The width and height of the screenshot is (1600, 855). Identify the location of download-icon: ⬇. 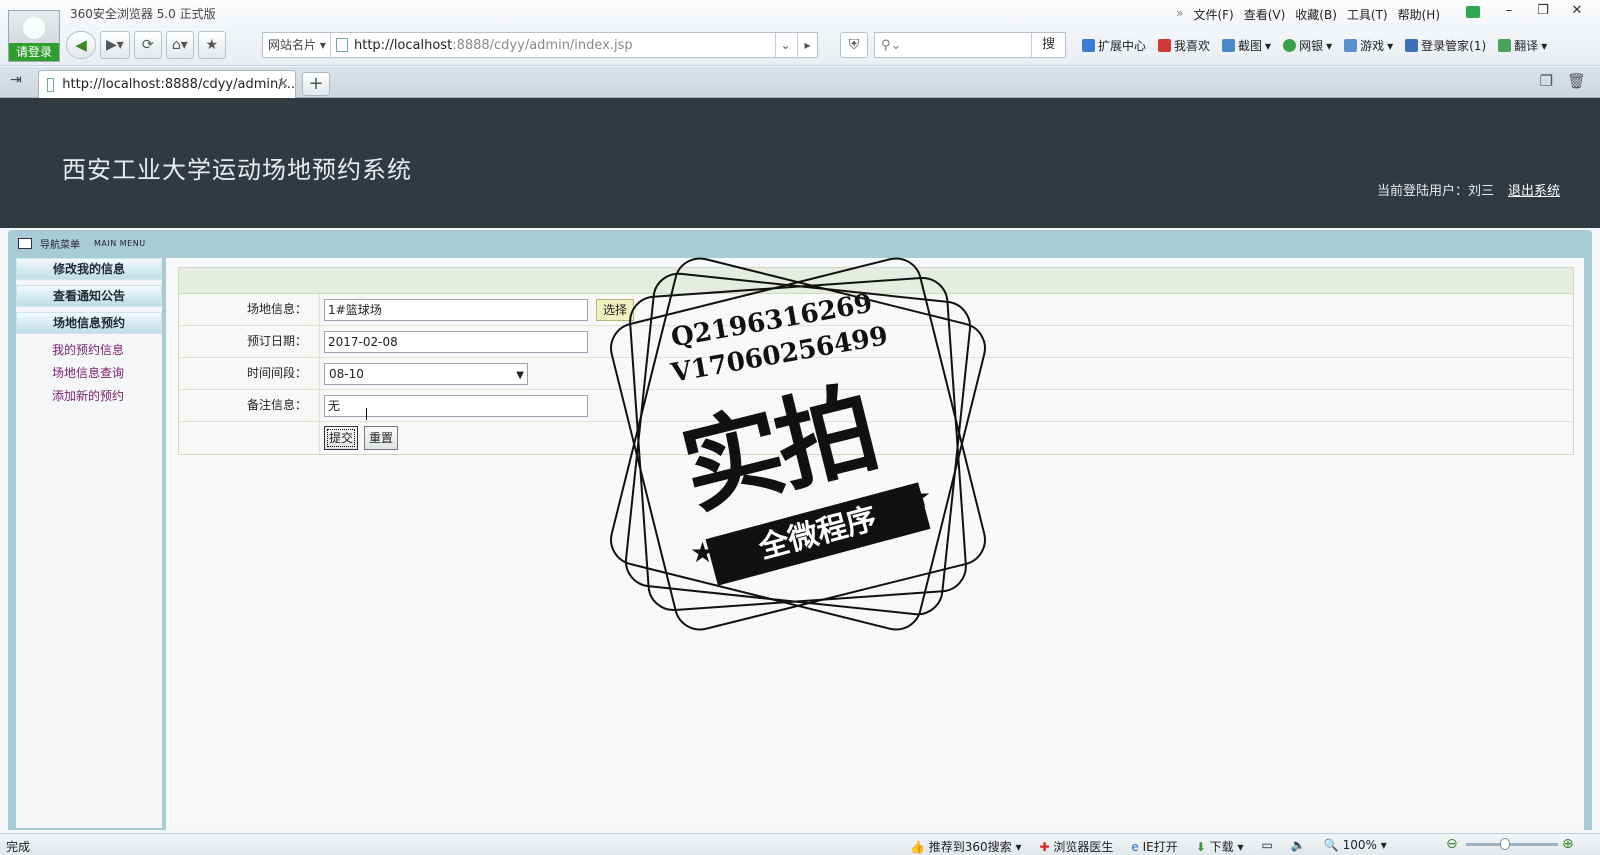
(1200, 847).